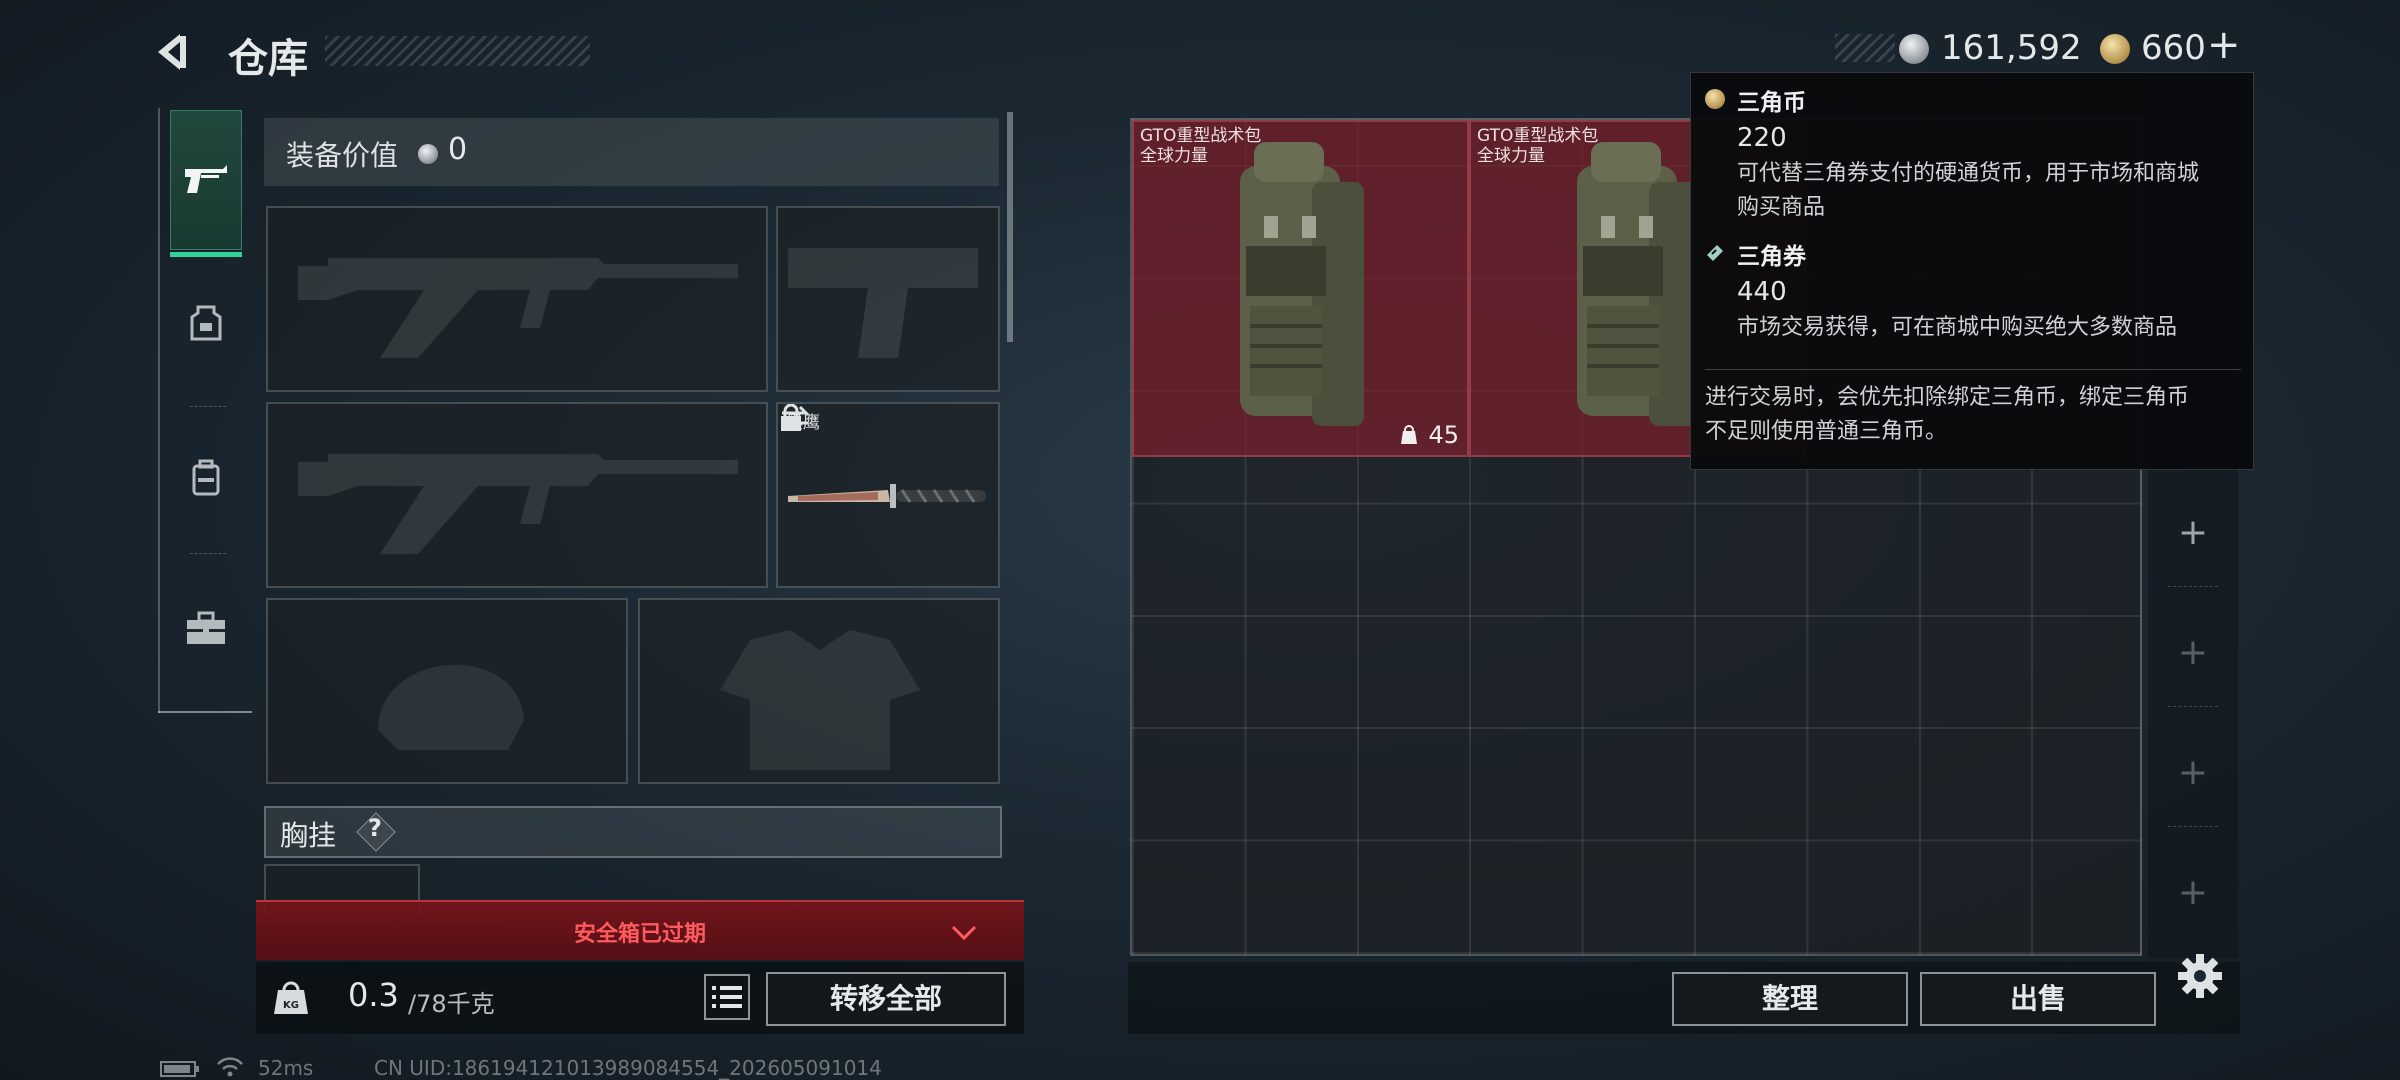  Describe the element at coordinates (1715, 99) in the screenshot. I see `triangle-coin-icon` at that location.